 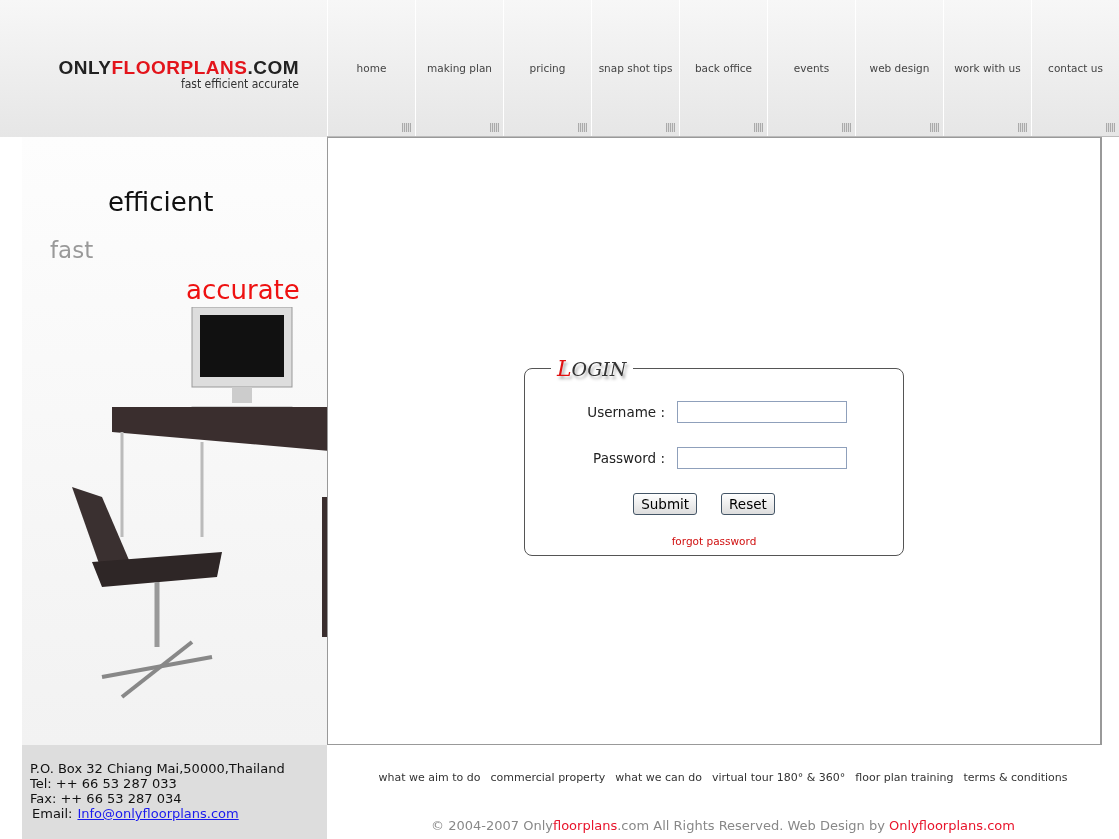 I want to click on footer-link: terms & conditions, so click(x=1015, y=777).